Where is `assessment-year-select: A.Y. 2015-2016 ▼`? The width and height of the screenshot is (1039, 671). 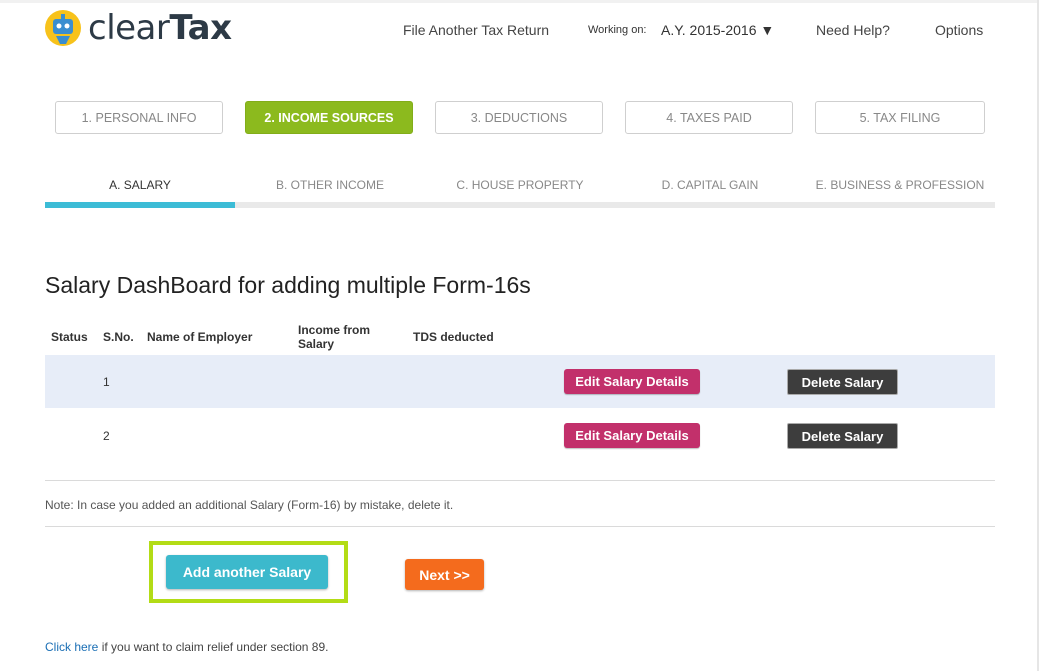
assessment-year-select: A.Y. 2015-2016 ▼ is located at coordinates (717, 30).